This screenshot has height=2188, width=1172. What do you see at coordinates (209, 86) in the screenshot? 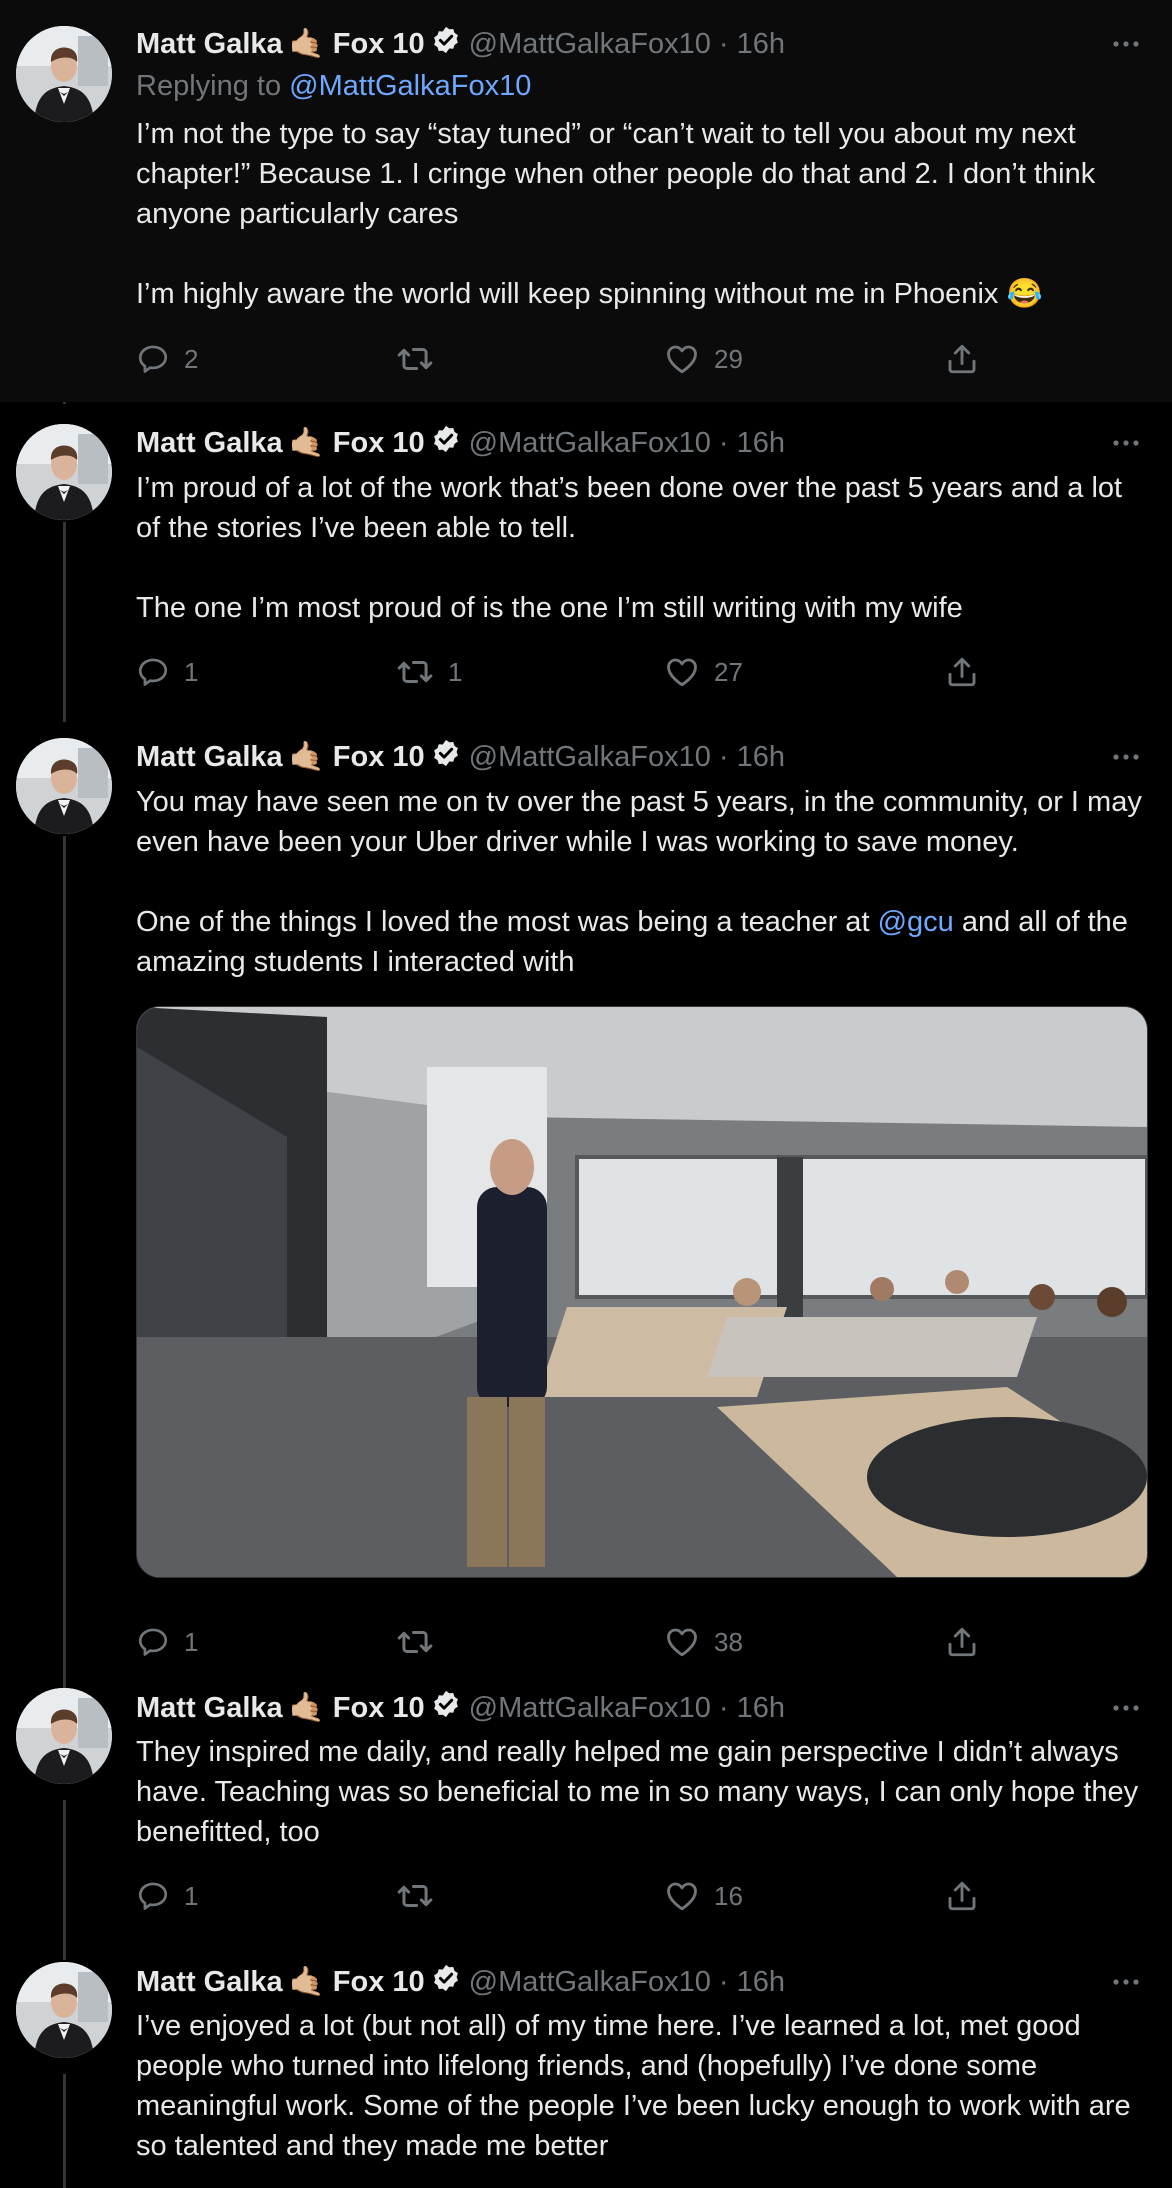
I see `replying-to-label: Replying to` at bounding box center [209, 86].